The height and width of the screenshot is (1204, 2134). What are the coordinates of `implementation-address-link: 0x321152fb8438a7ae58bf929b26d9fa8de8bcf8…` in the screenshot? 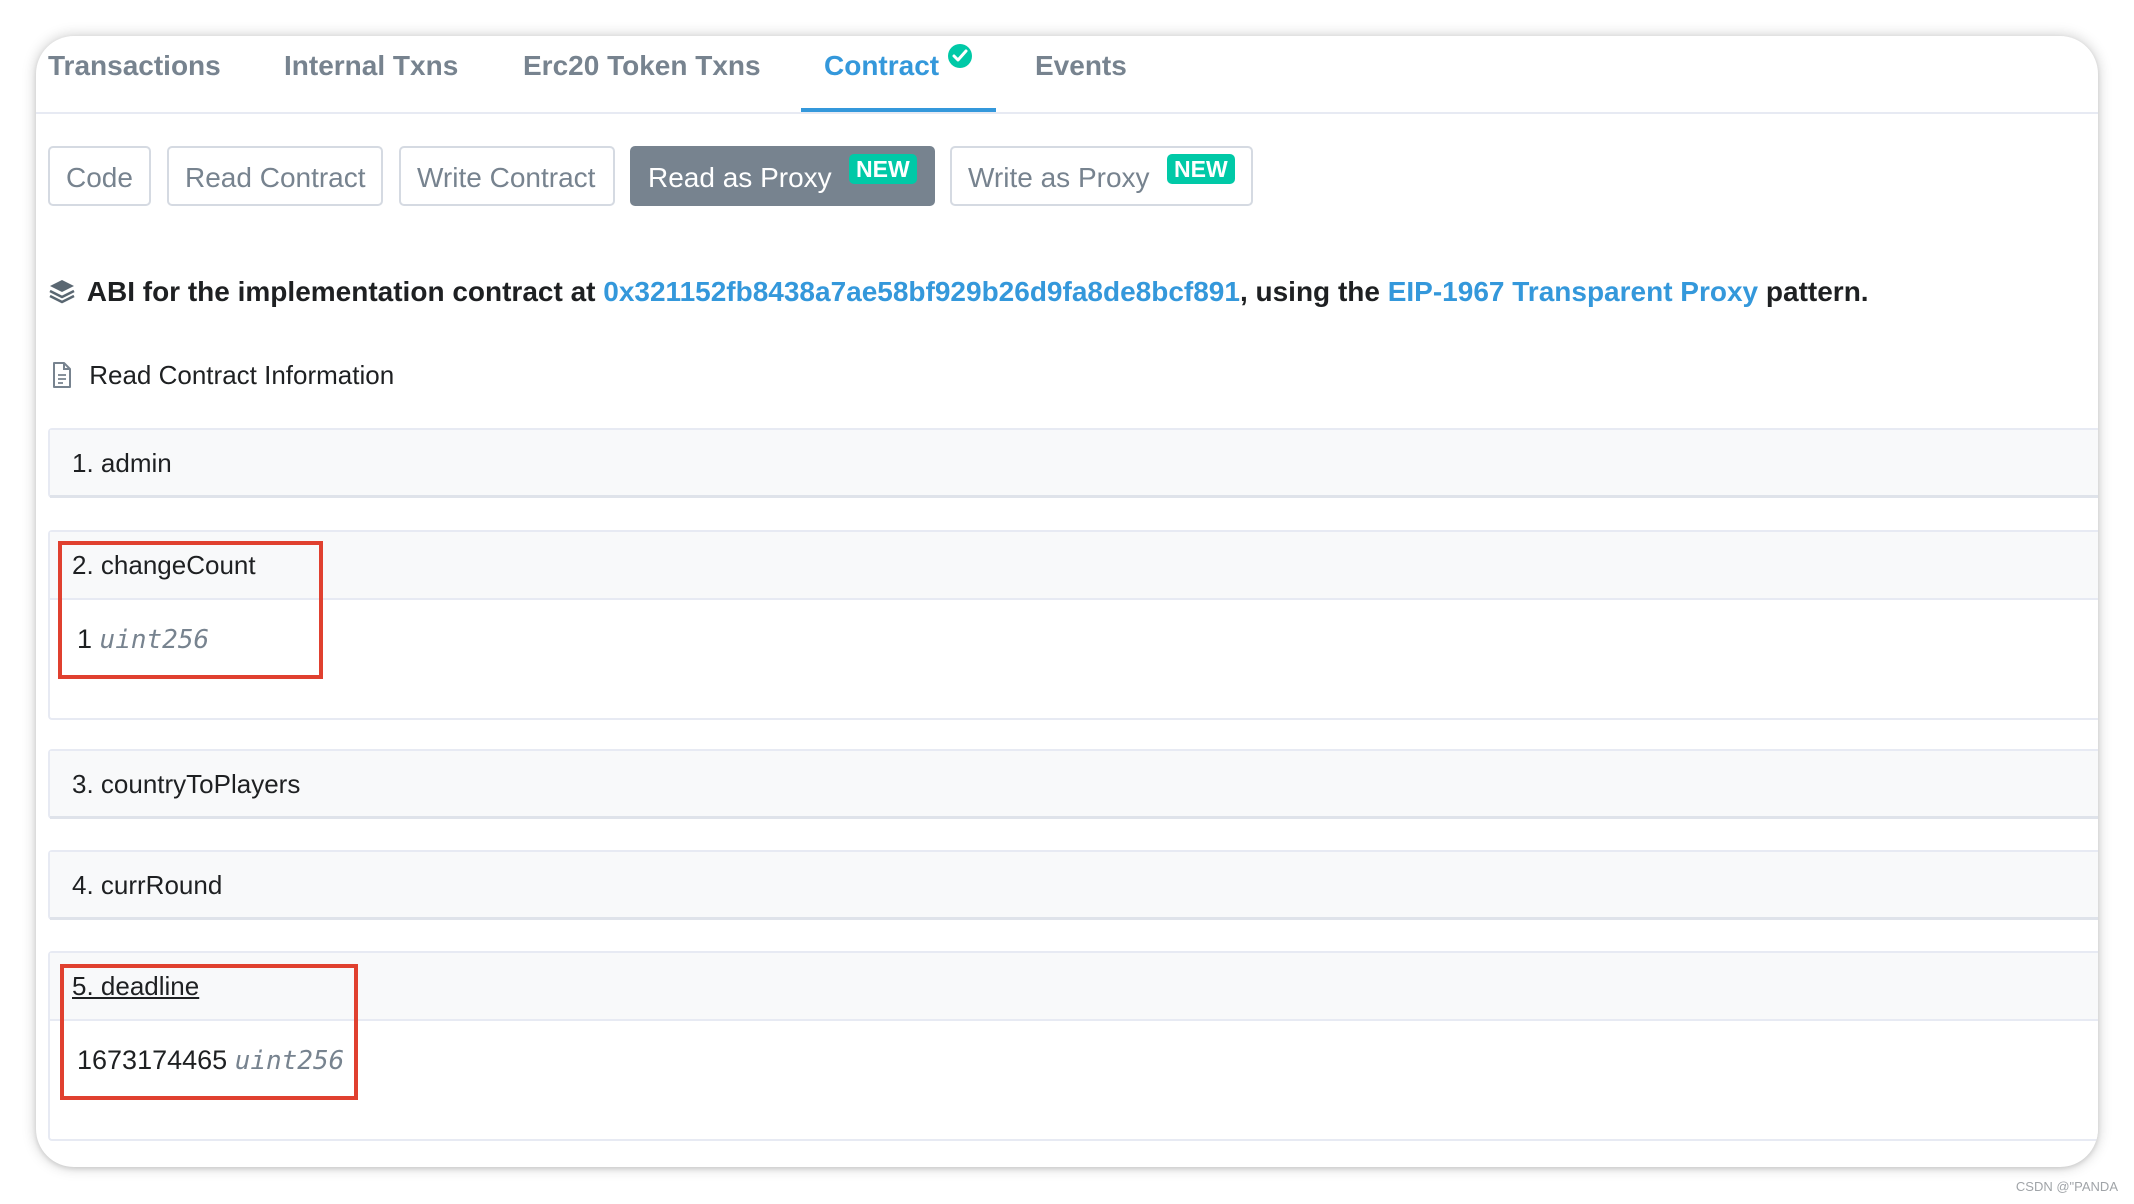 It's located at (921, 291).